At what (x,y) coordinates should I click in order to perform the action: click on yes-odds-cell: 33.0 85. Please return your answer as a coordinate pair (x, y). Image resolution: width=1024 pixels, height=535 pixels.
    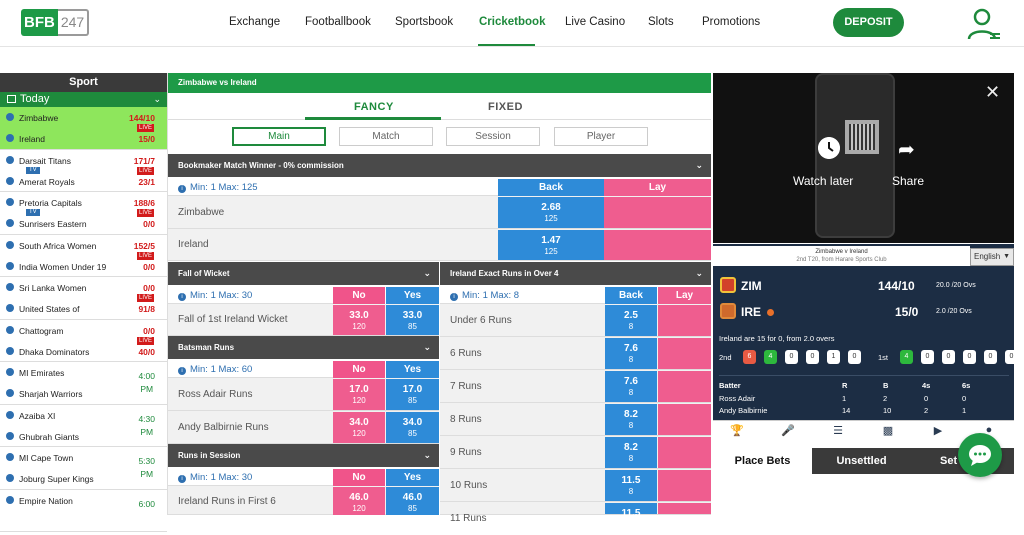
    Looking at the image, I should click on (412, 320).